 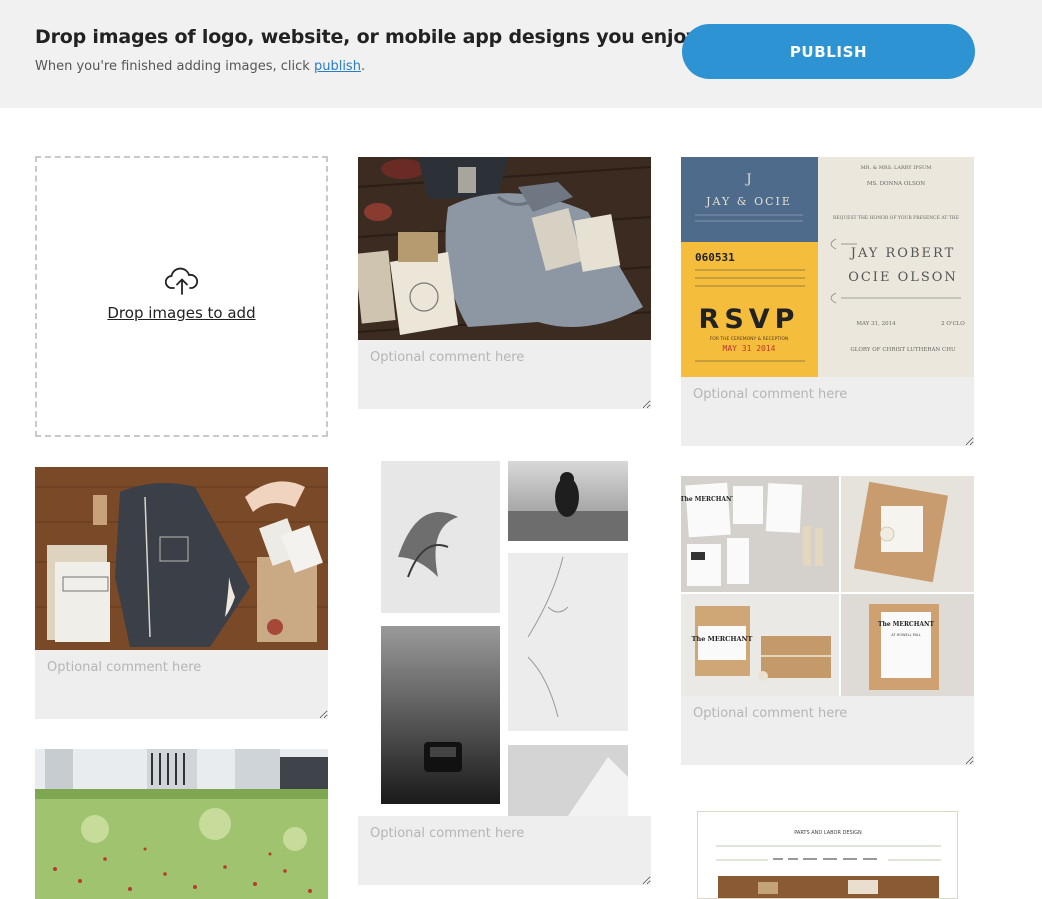 What do you see at coordinates (504, 248) in the screenshot?
I see `image-troop-apparel` at bounding box center [504, 248].